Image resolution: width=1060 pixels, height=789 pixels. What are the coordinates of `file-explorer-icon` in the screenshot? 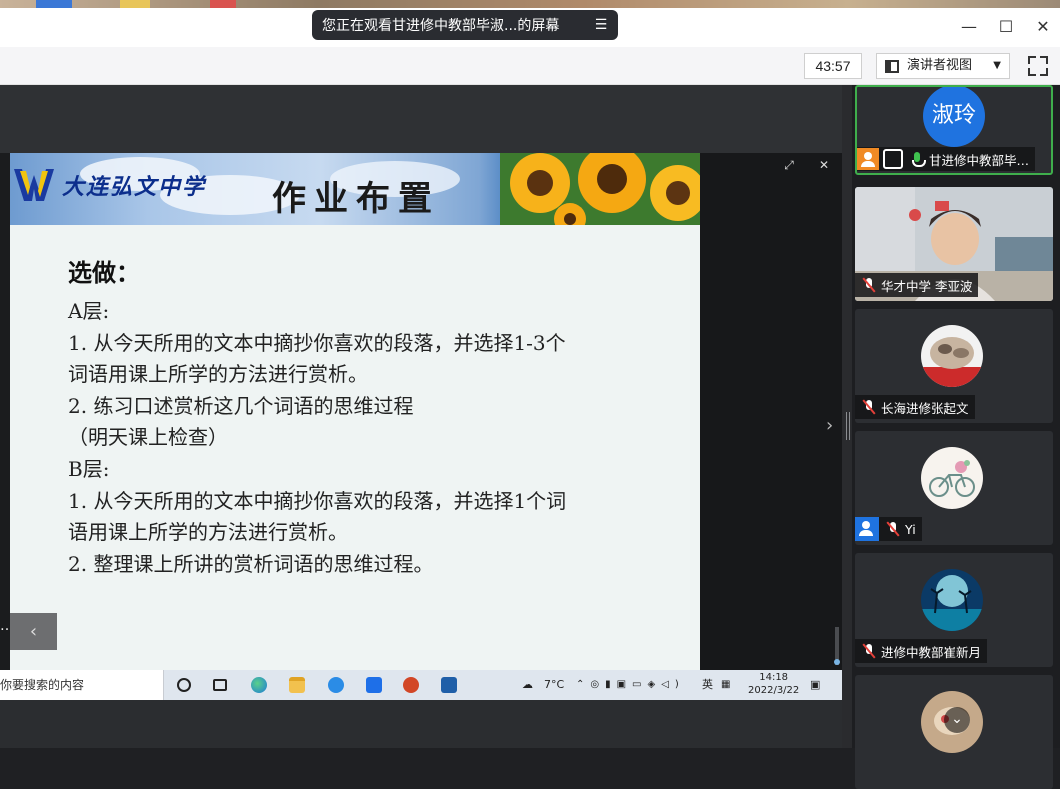 It's located at (297, 685).